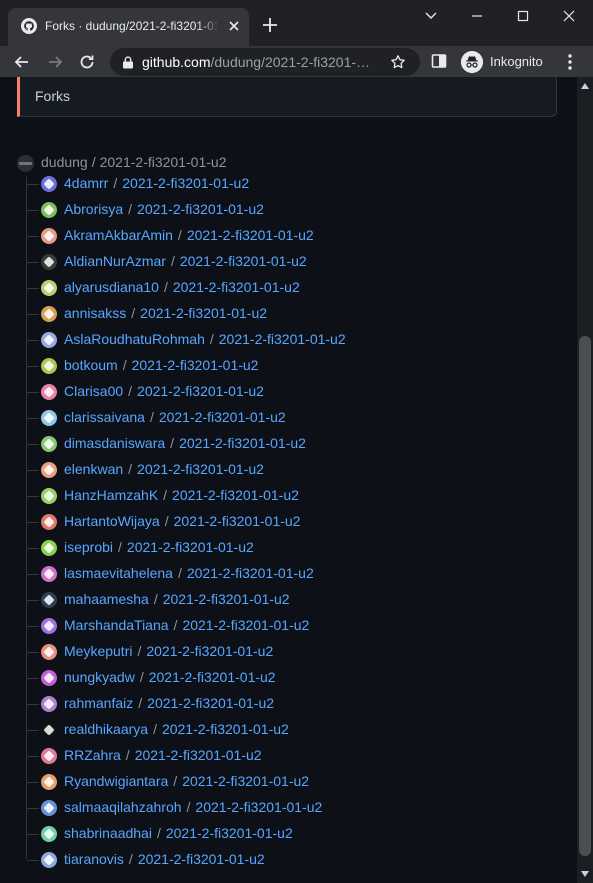 The width and height of the screenshot is (593, 883). Describe the element at coordinates (128, 62) in the screenshot. I see `lock-icon` at that location.